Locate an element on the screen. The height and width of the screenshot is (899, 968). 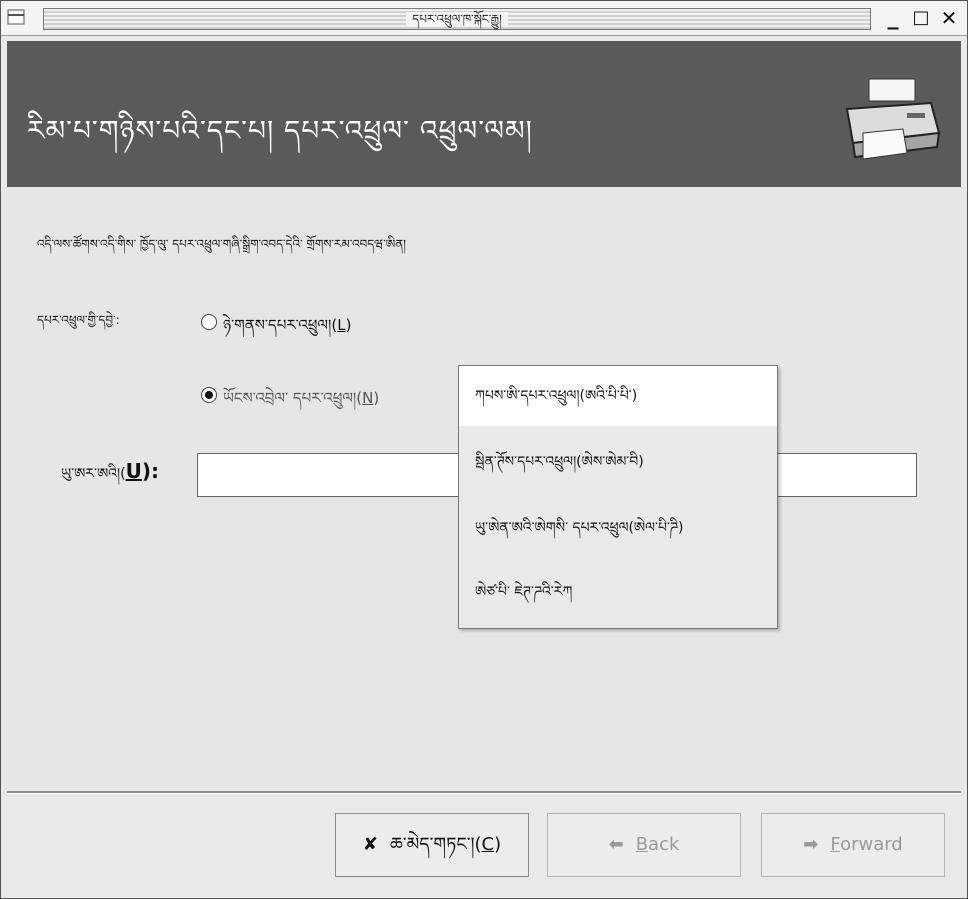
title-strip: དཔར་འཕྲུལ་ཁ་སྐོང་རྒྱུ། is located at coordinates (457, 19).